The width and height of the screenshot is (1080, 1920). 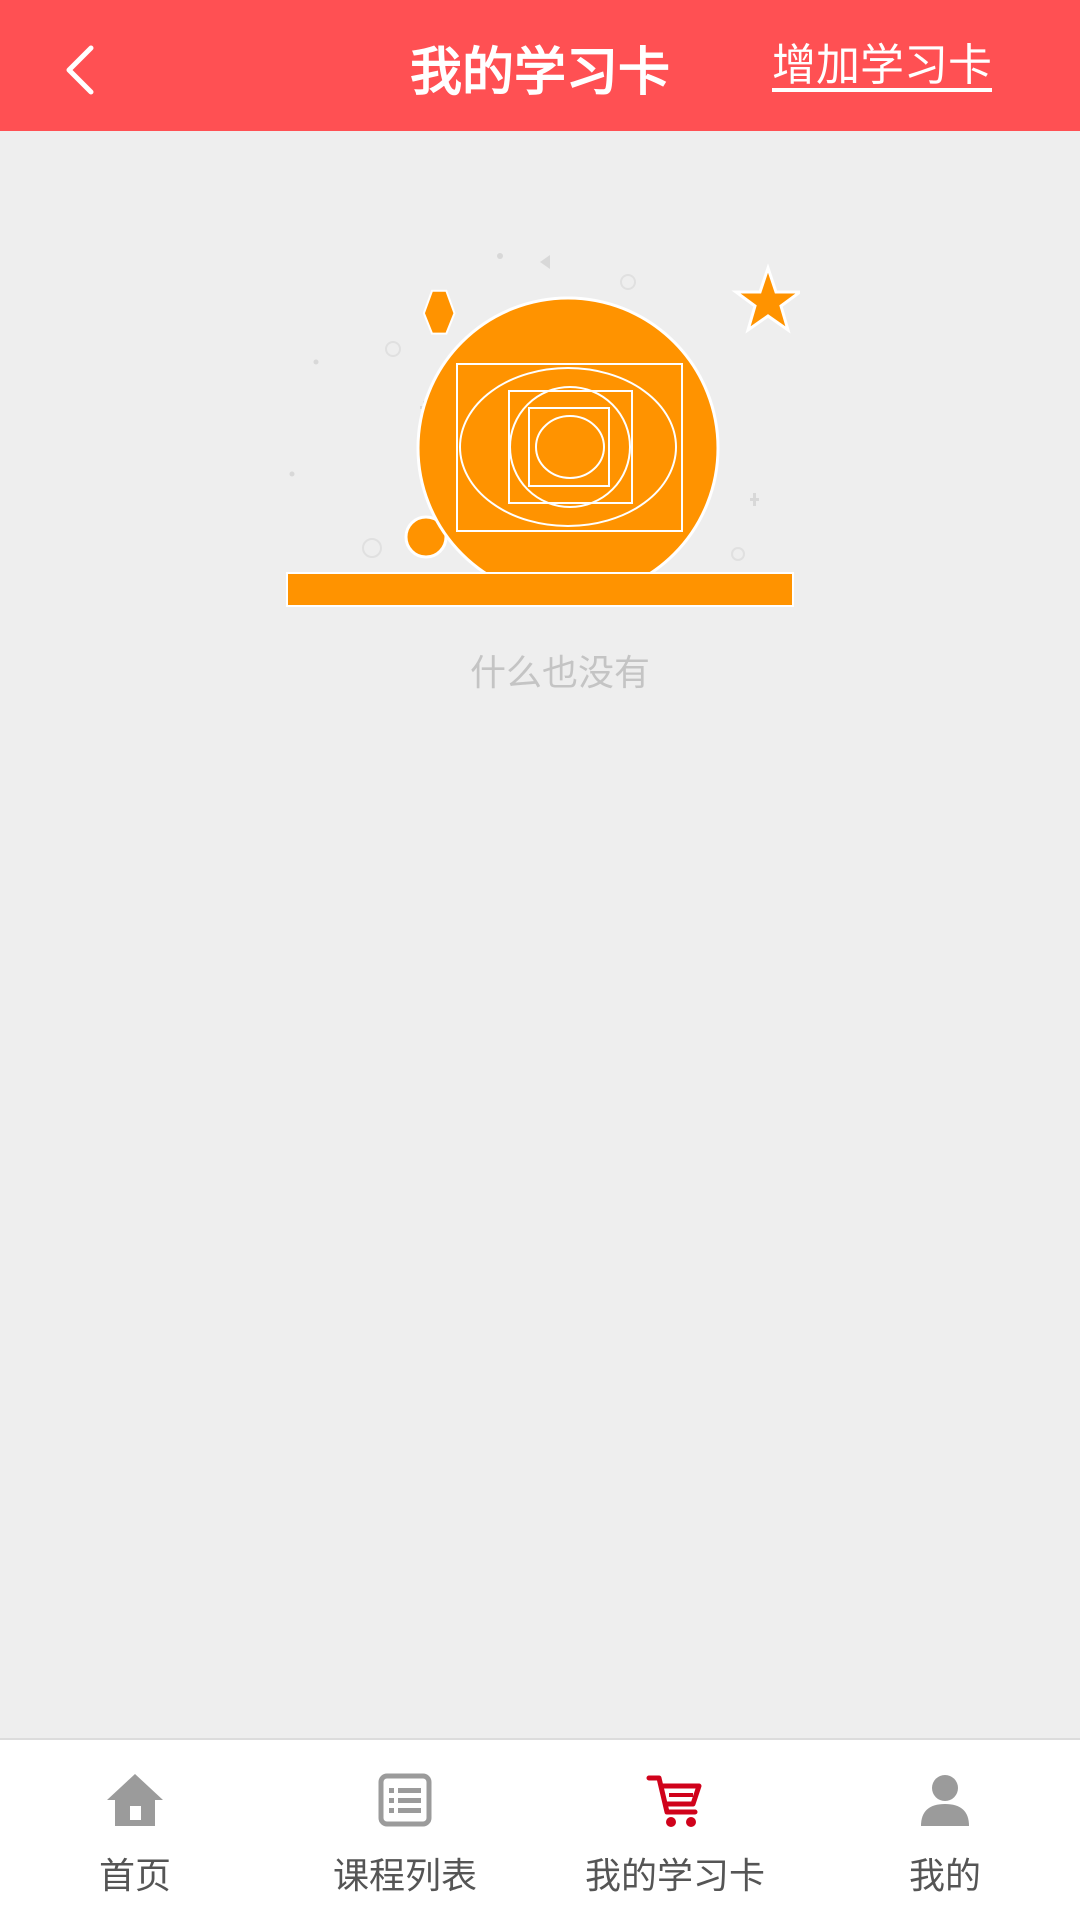 I want to click on empty-state-message: 什么也没有, so click(x=559, y=673).